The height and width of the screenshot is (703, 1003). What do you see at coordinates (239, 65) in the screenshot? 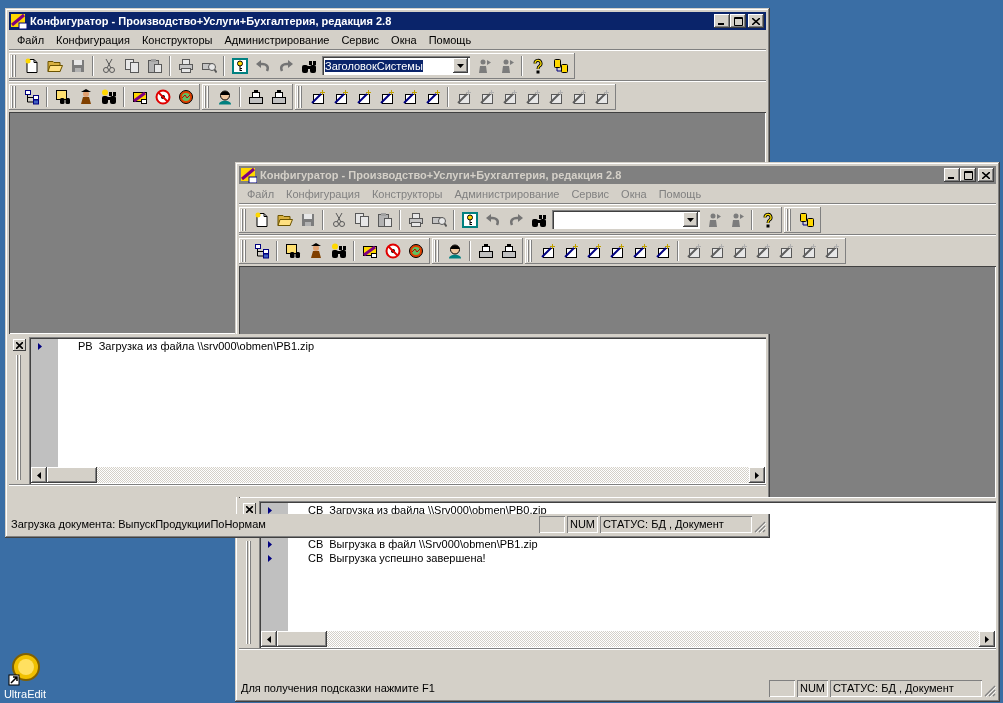
I see `key-icon` at bounding box center [239, 65].